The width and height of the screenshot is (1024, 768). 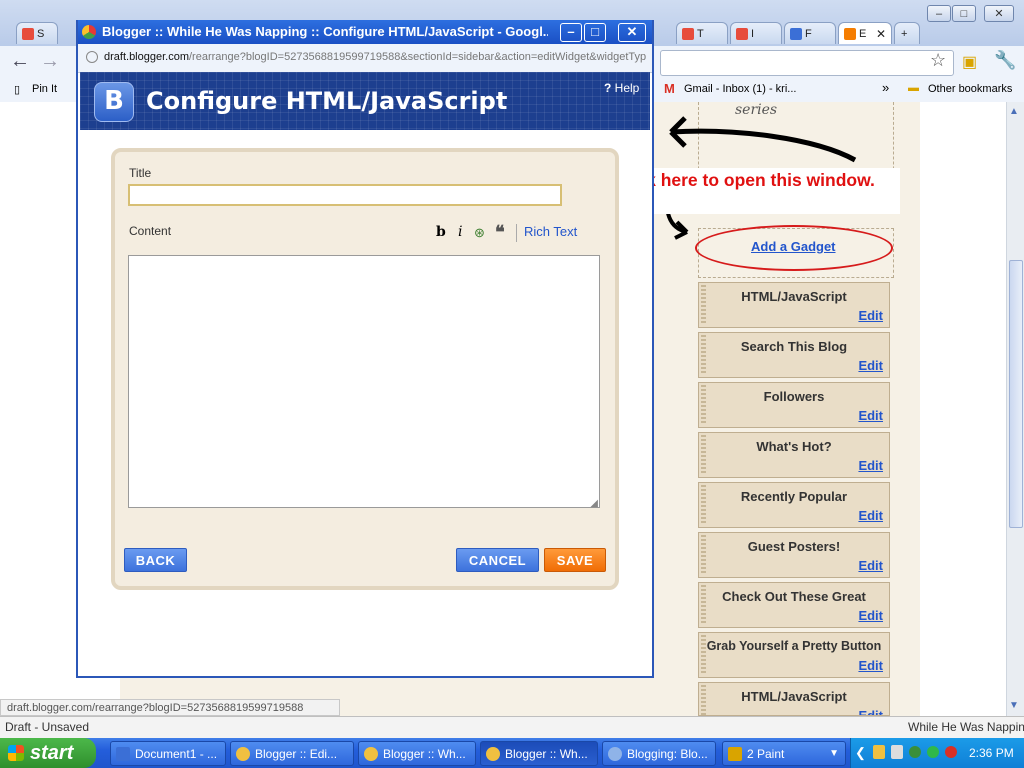 I want to click on gadget-guest-posters: Guest Posters! Edit, so click(x=794, y=555).